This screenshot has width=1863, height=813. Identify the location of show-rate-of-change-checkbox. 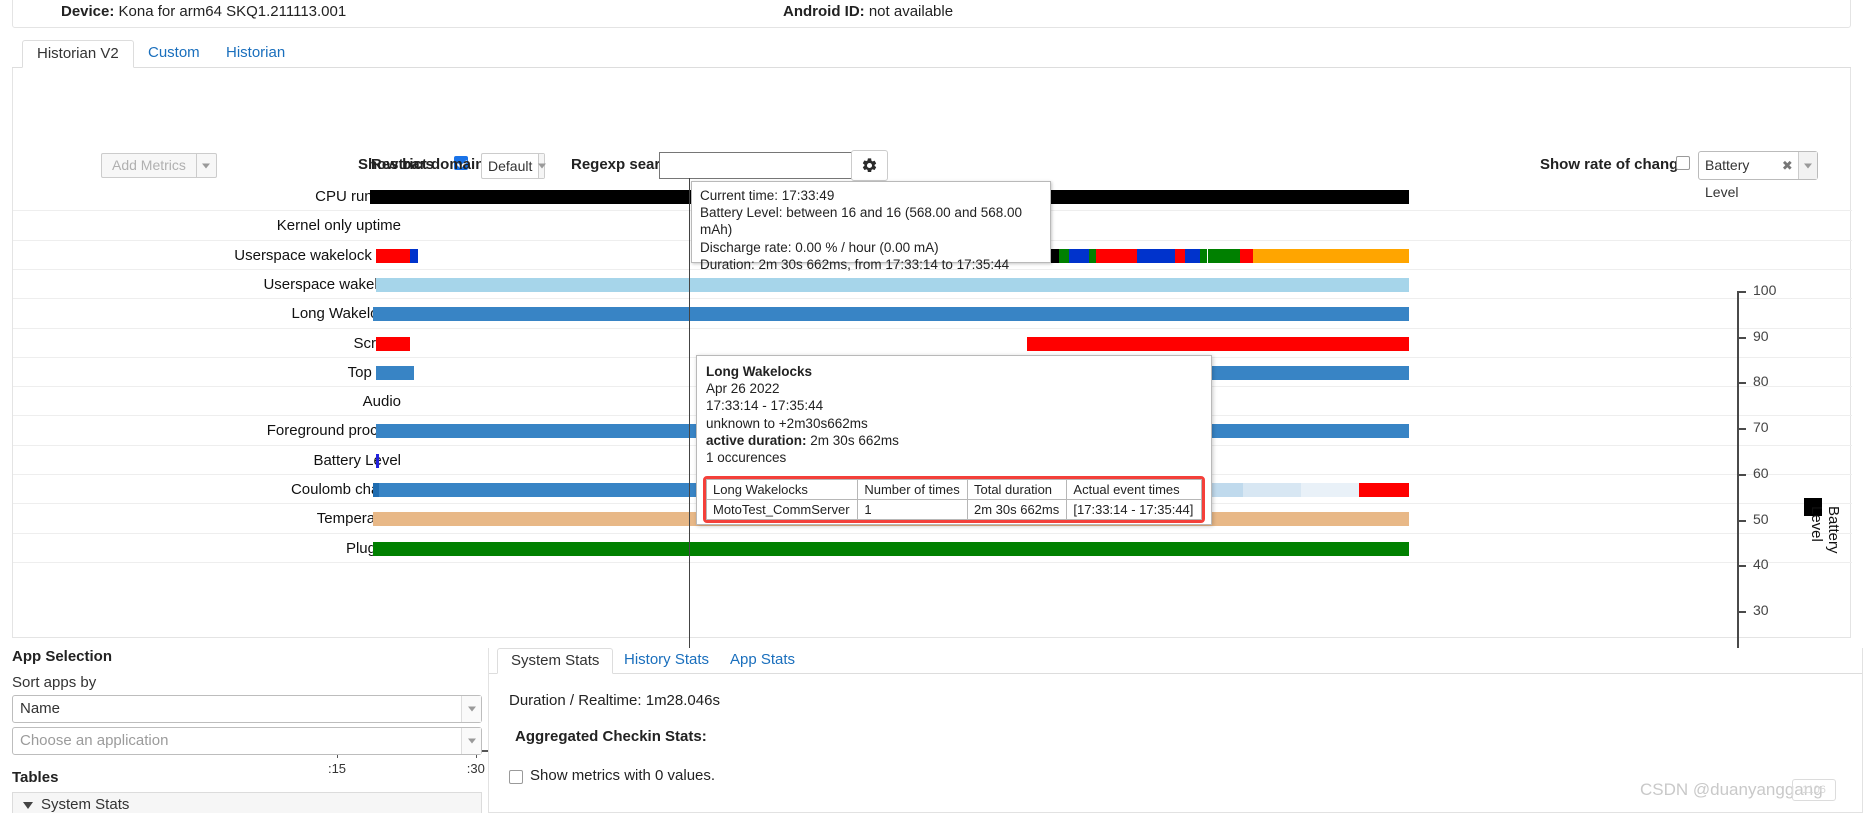
(1683, 163).